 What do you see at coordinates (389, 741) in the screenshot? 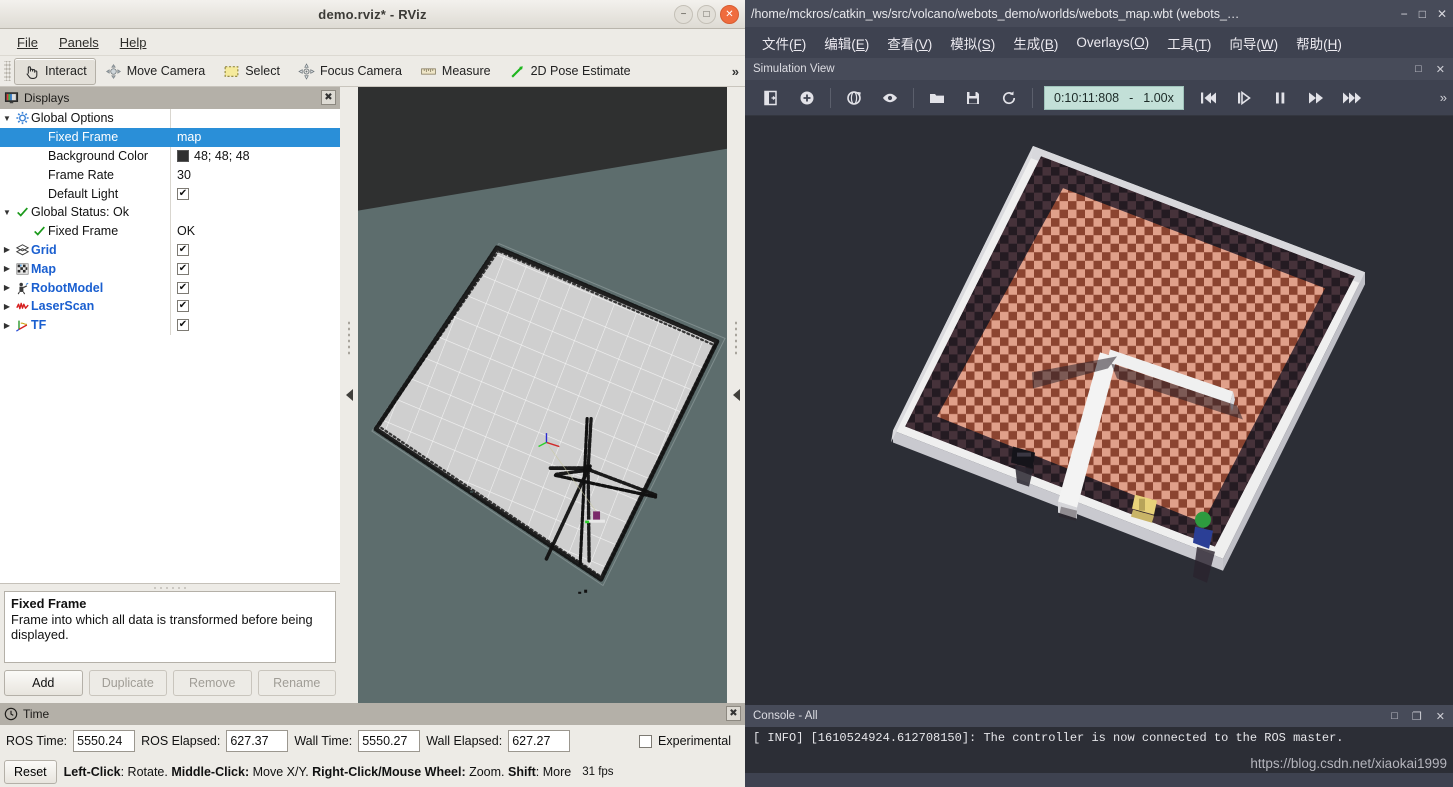
I see `wall-time-input: 5550.27` at bounding box center [389, 741].